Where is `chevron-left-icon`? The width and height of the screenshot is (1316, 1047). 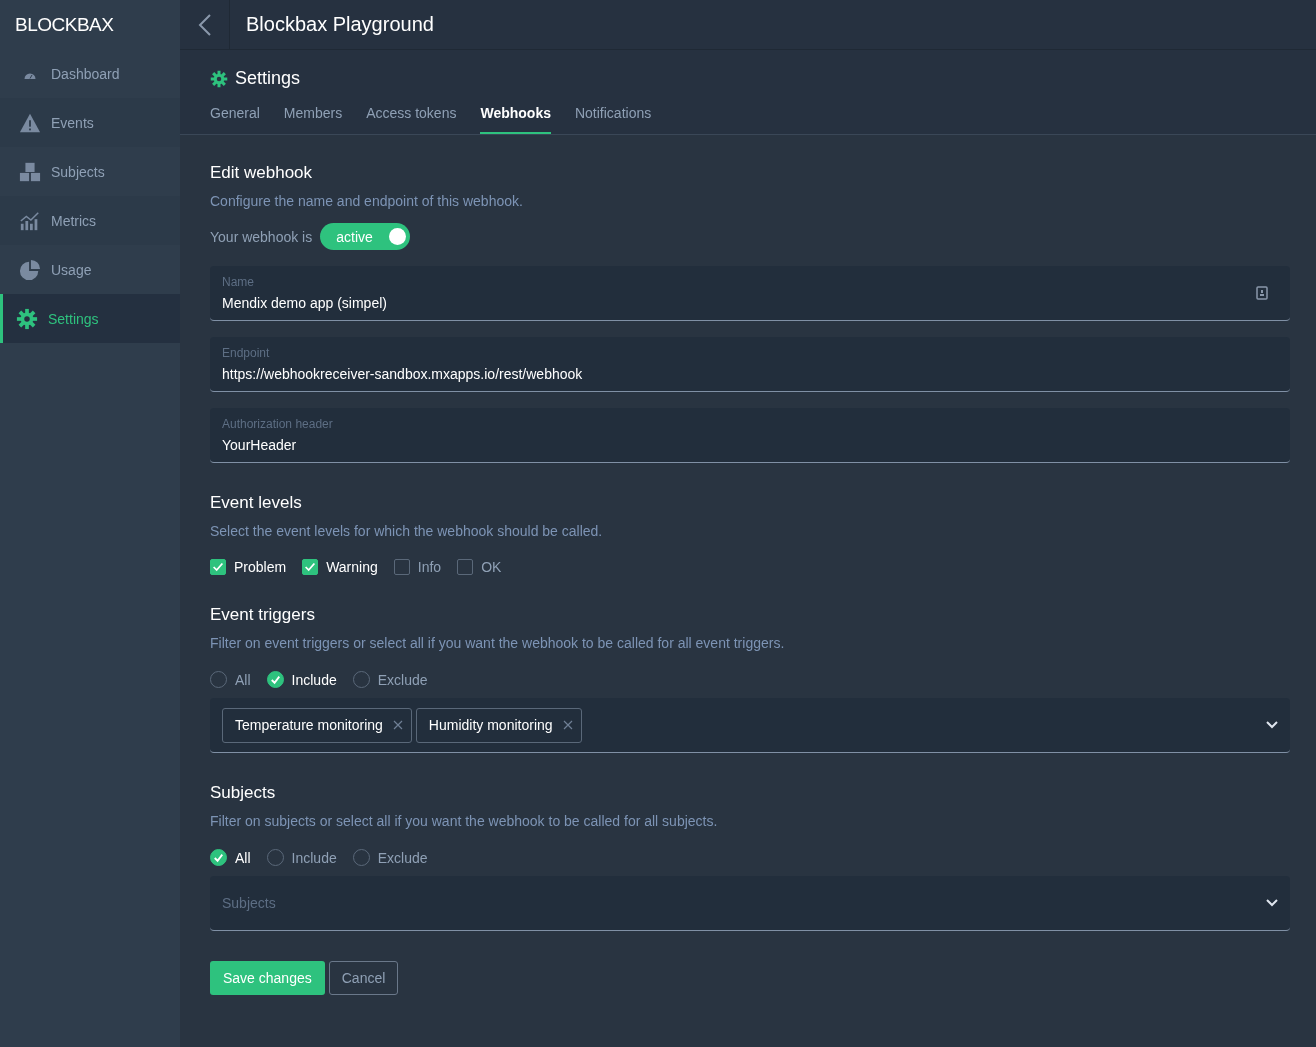
chevron-left-icon is located at coordinates (204, 24).